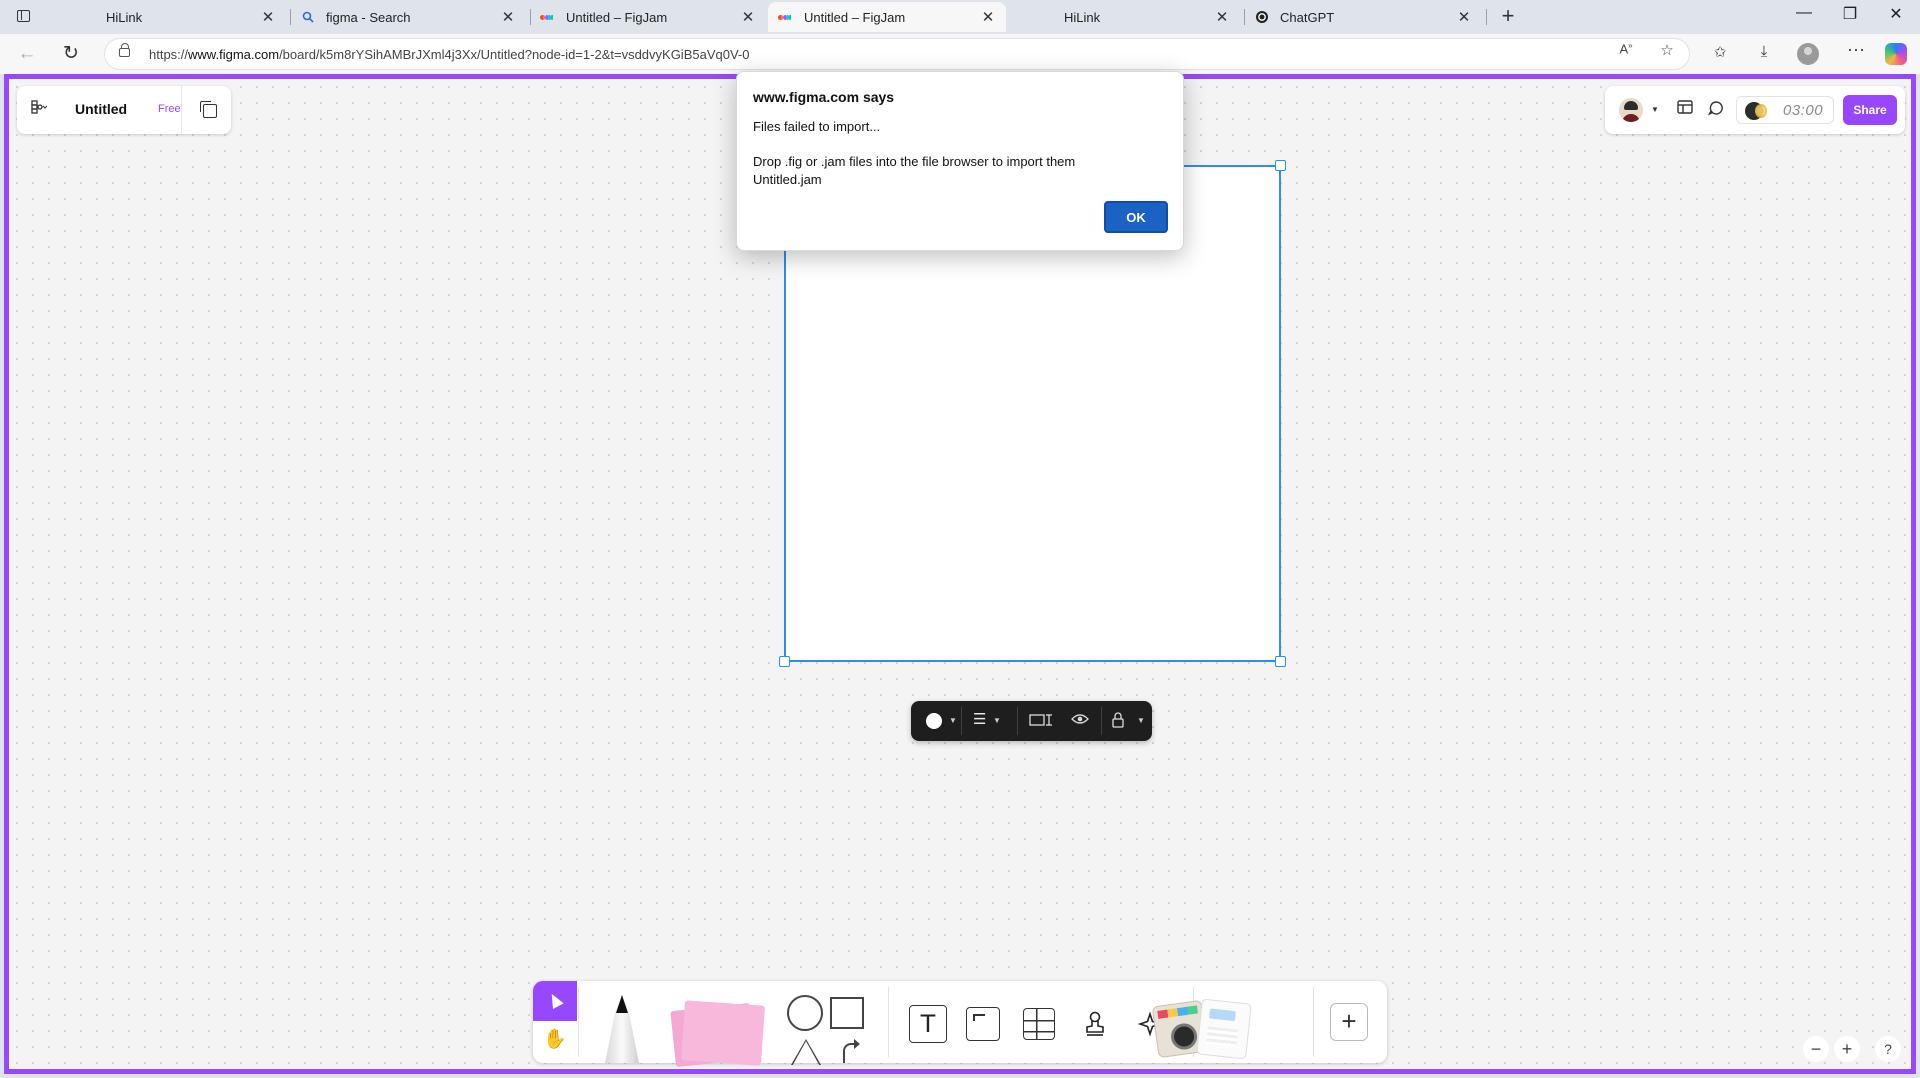 This screenshot has height=1078, width=1920. I want to click on file-panel: Untitled Free, so click(124, 110).